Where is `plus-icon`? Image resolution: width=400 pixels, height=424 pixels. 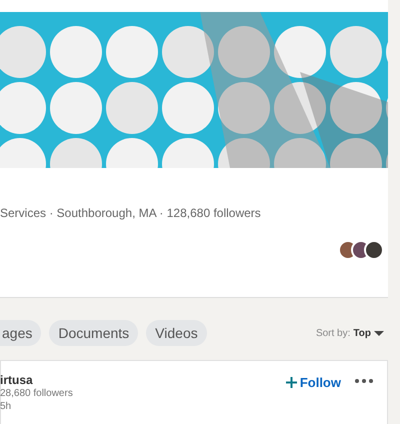 plus-icon is located at coordinates (291, 382).